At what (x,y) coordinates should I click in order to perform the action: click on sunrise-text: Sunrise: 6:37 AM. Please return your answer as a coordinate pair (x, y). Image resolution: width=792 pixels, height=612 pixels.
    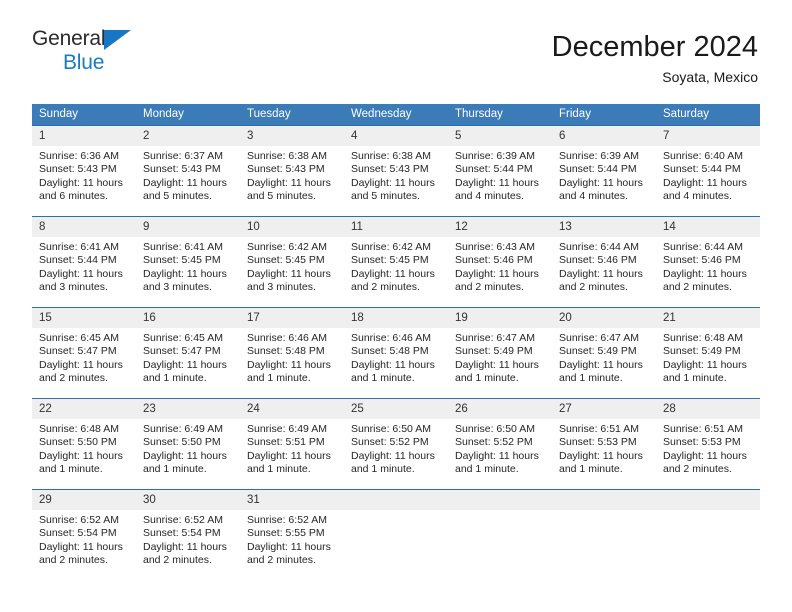
    Looking at the image, I should click on (183, 156).